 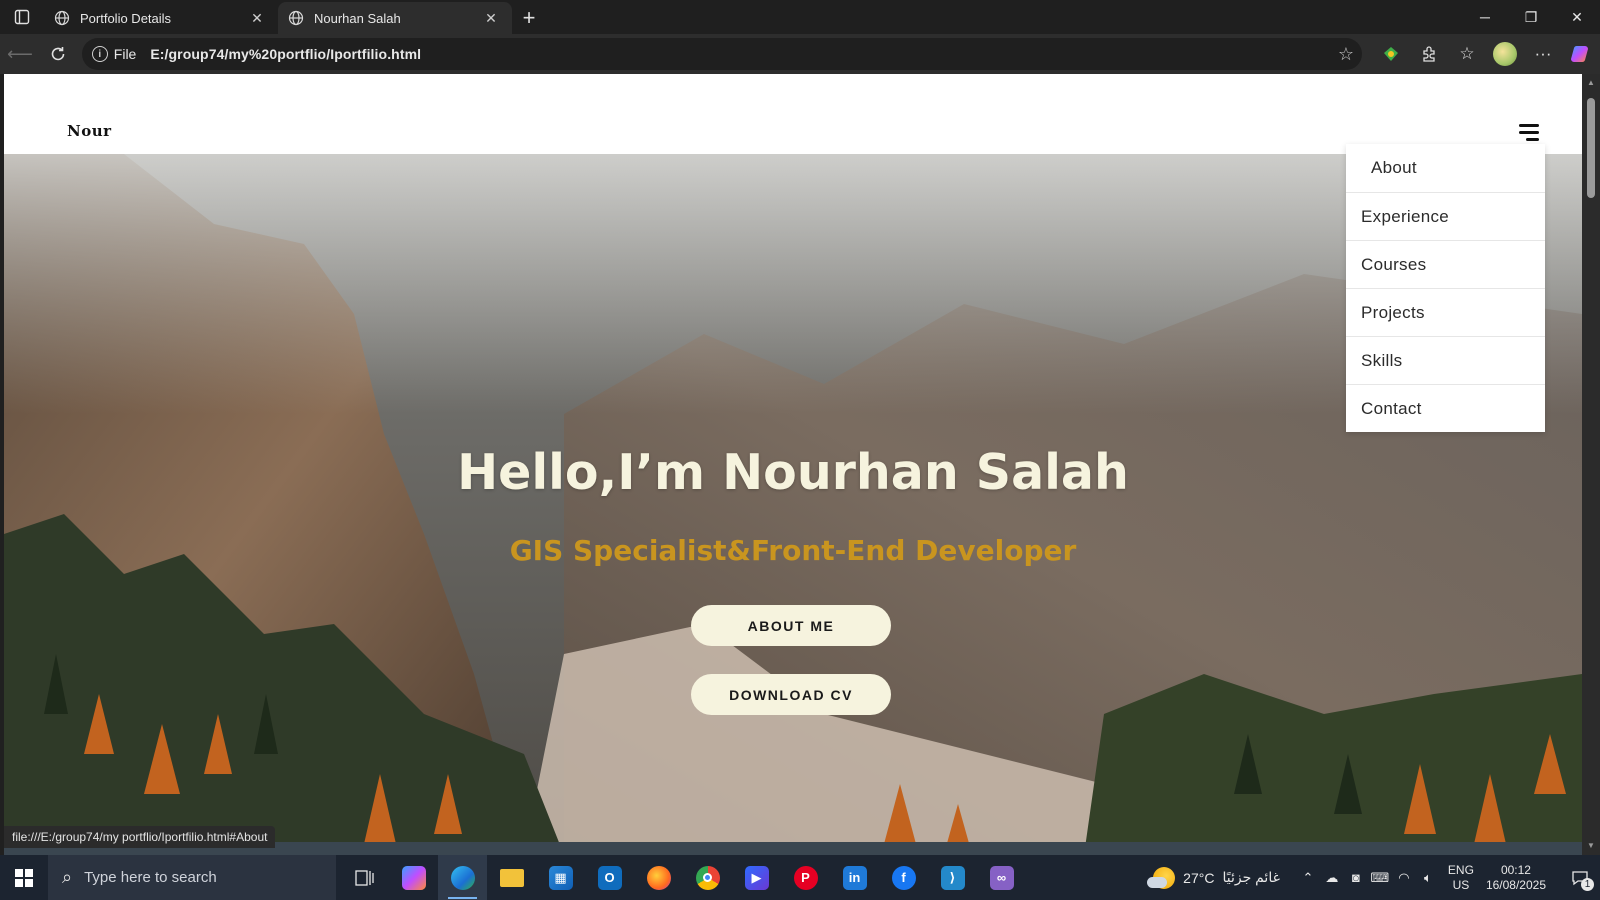 I want to click on task-view-icon, so click(x=364, y=877).